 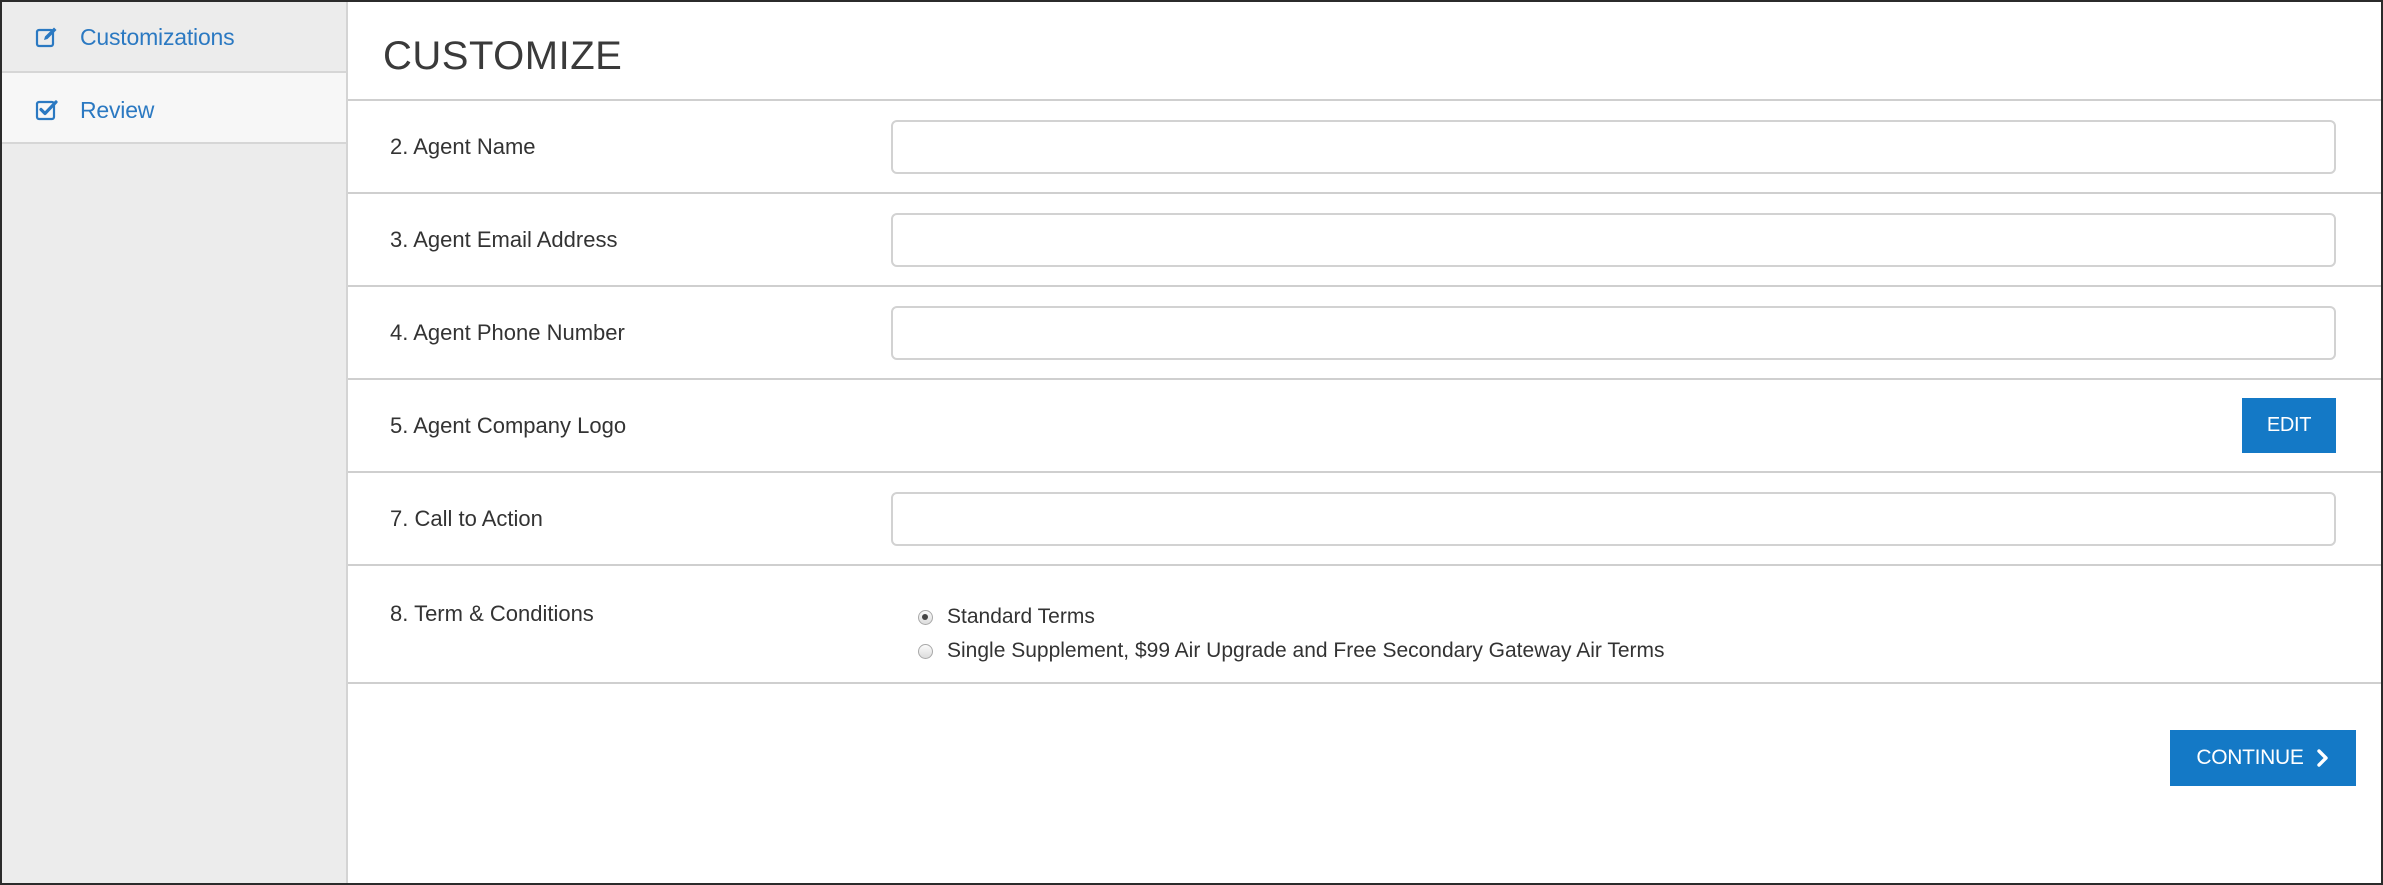 What do you see at coordinates (463, 146) in the screenshot?
I see `agent-name-label: 2. Agent Name` at bounding box center [463, 146].